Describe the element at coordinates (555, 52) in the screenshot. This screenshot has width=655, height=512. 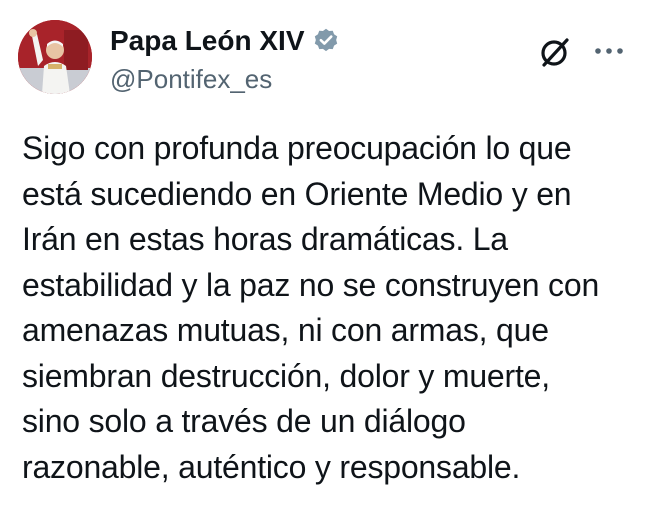
I see `grok-icon` at that location.